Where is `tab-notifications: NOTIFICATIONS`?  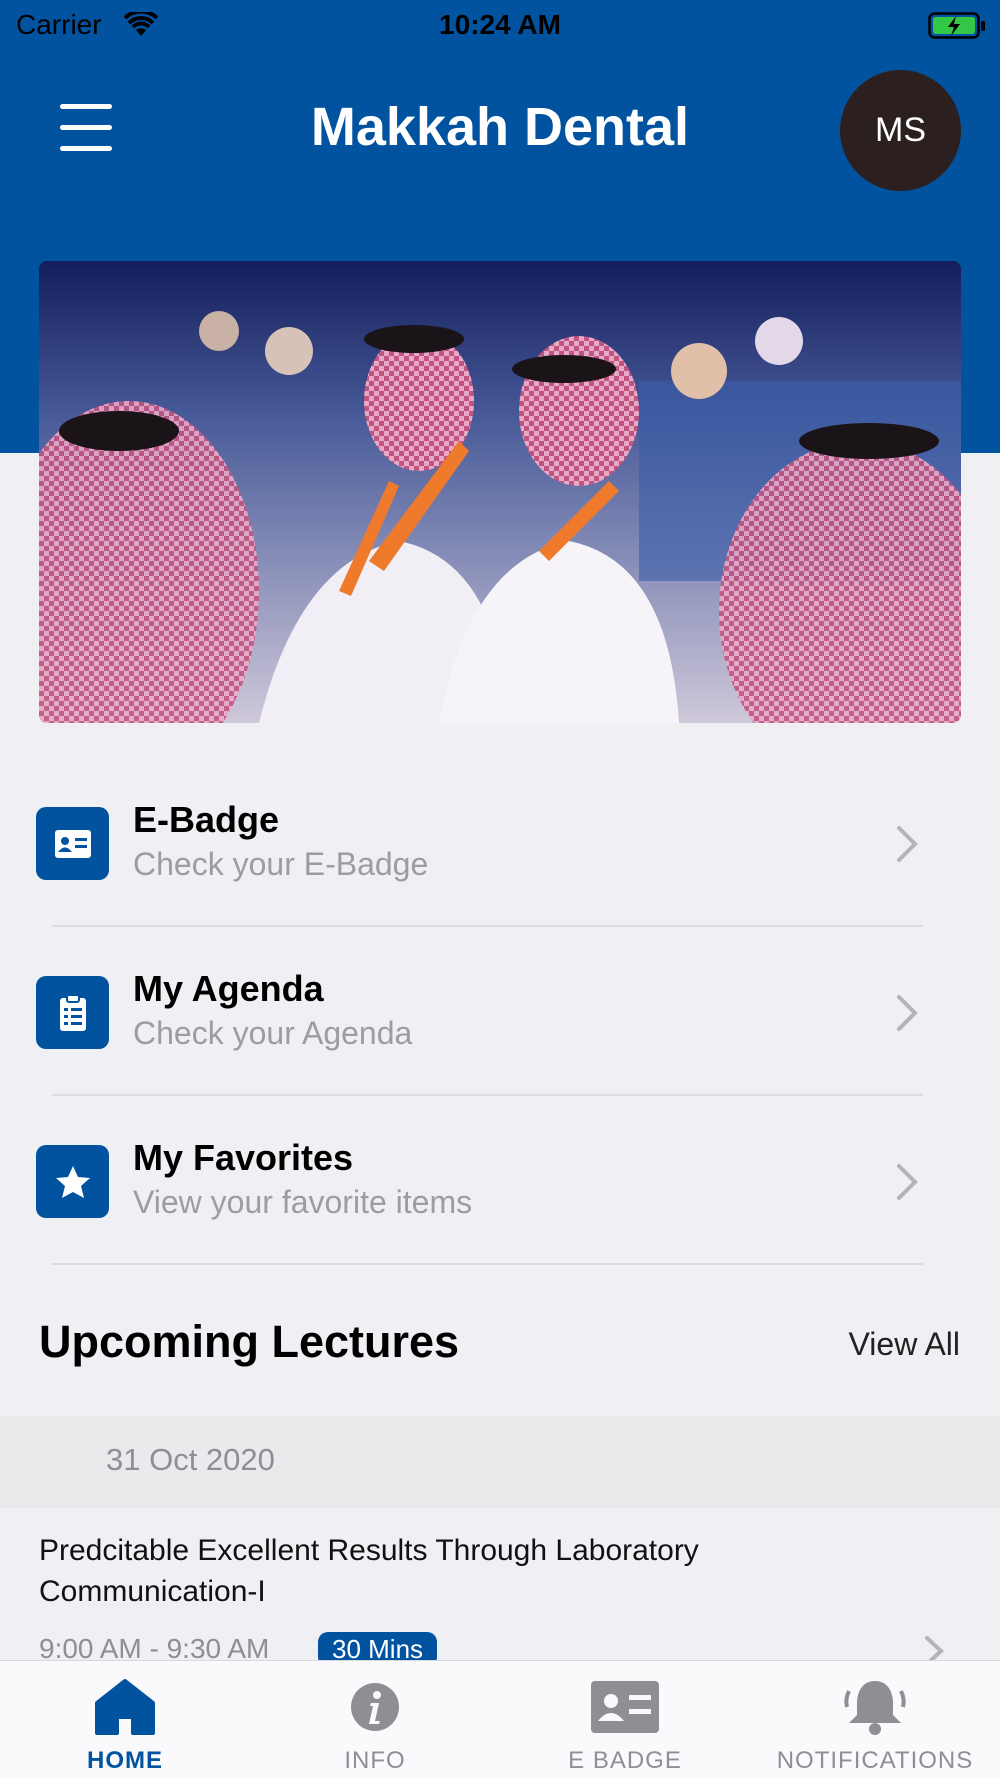 tab-notifications: NOTIFICATIONS is located at coordinates (875, 1719).